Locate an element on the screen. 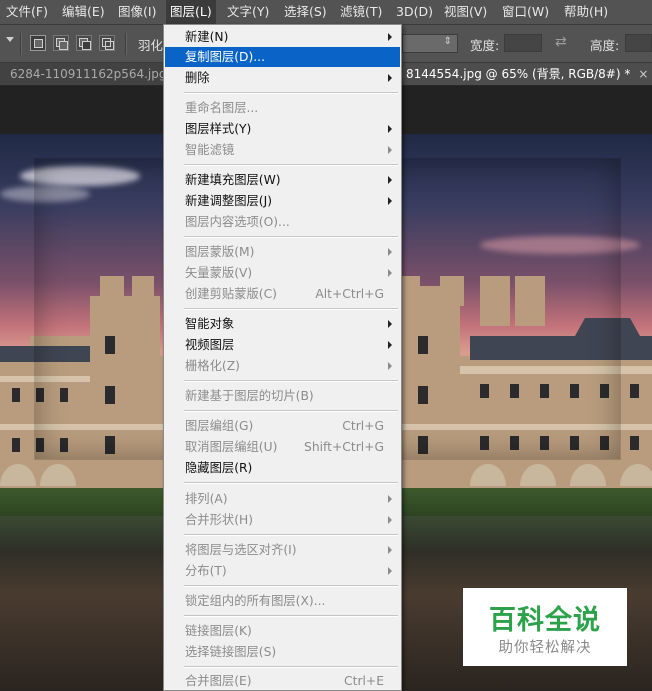 The width and height of the screenshot is (652, 691). menu-window: 窗口(W) is located at coordinates (525, 12).